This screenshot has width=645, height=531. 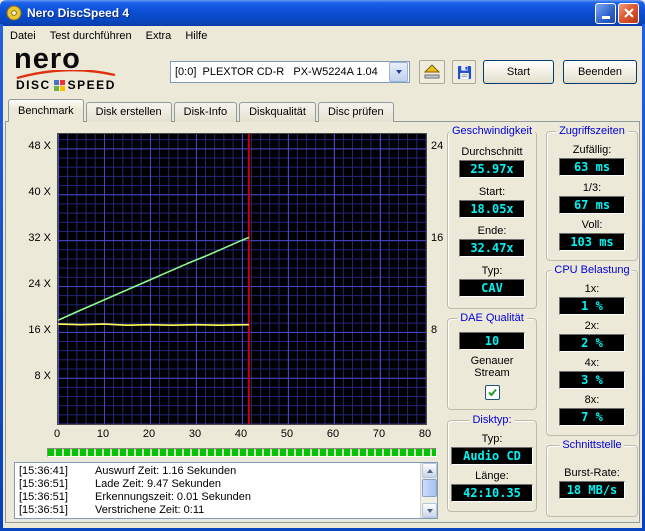 What do you see at coordinates (592, 326) in the screenshot?
I see `result-label-2x: 2x:` at bounding box center [592, 326].